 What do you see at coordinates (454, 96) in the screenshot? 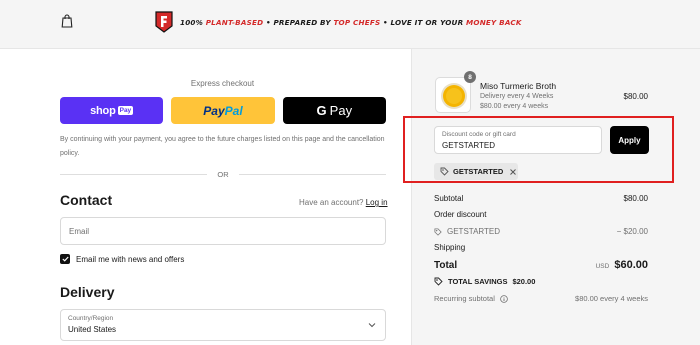
I see `broth-bowl-image` at bounding box center [454, 96].